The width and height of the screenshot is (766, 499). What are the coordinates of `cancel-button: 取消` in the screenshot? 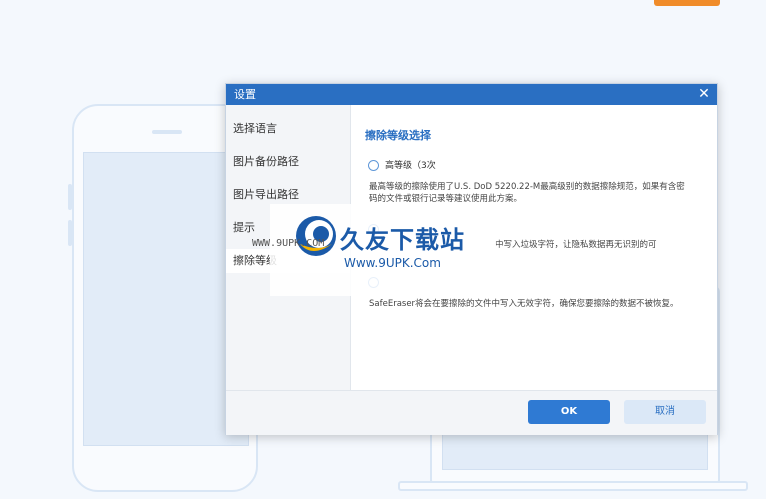 It's located at (665, 412).